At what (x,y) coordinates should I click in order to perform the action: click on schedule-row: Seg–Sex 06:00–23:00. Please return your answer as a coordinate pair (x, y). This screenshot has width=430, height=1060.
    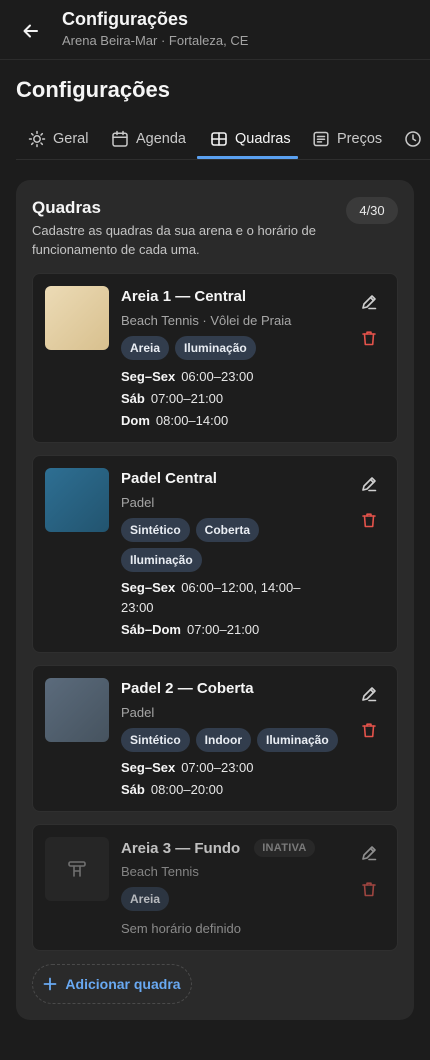
    Looking at the image, I should click on (187, 376).